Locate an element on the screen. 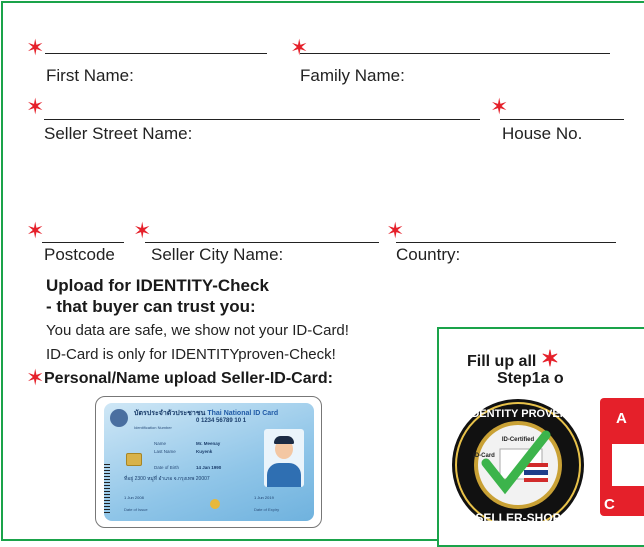  upload-subheading: - that buyer can trust you: is located at coordinates (151, 306).